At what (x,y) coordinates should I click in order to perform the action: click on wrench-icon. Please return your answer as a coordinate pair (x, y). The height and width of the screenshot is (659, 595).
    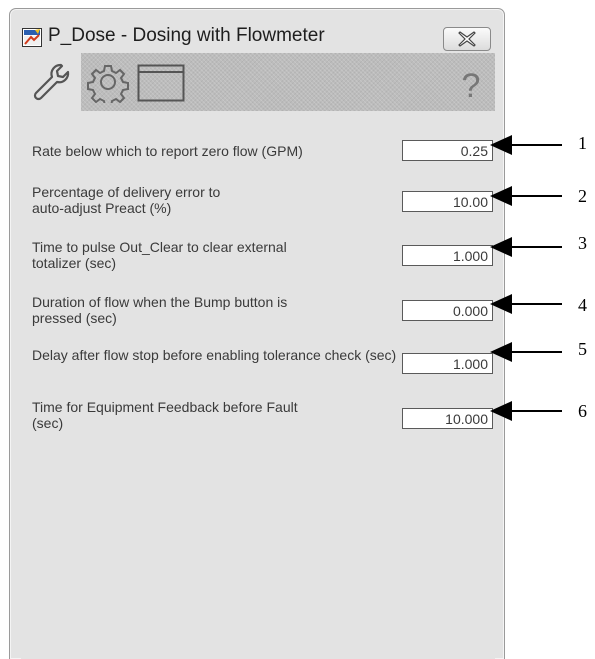
    Looking at the image, I should click on (51, 82).